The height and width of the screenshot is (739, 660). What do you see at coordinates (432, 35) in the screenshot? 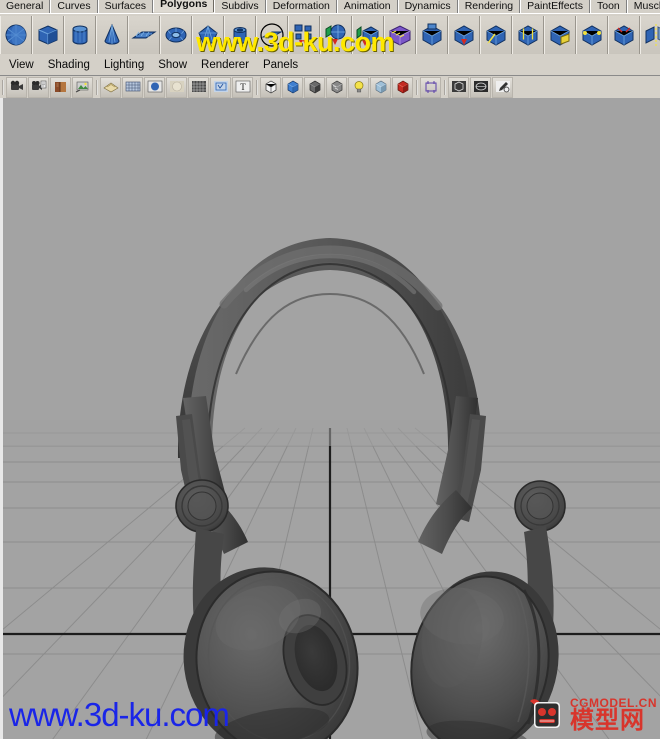
I see `extrude-icon` at bounding box center [432, 35].